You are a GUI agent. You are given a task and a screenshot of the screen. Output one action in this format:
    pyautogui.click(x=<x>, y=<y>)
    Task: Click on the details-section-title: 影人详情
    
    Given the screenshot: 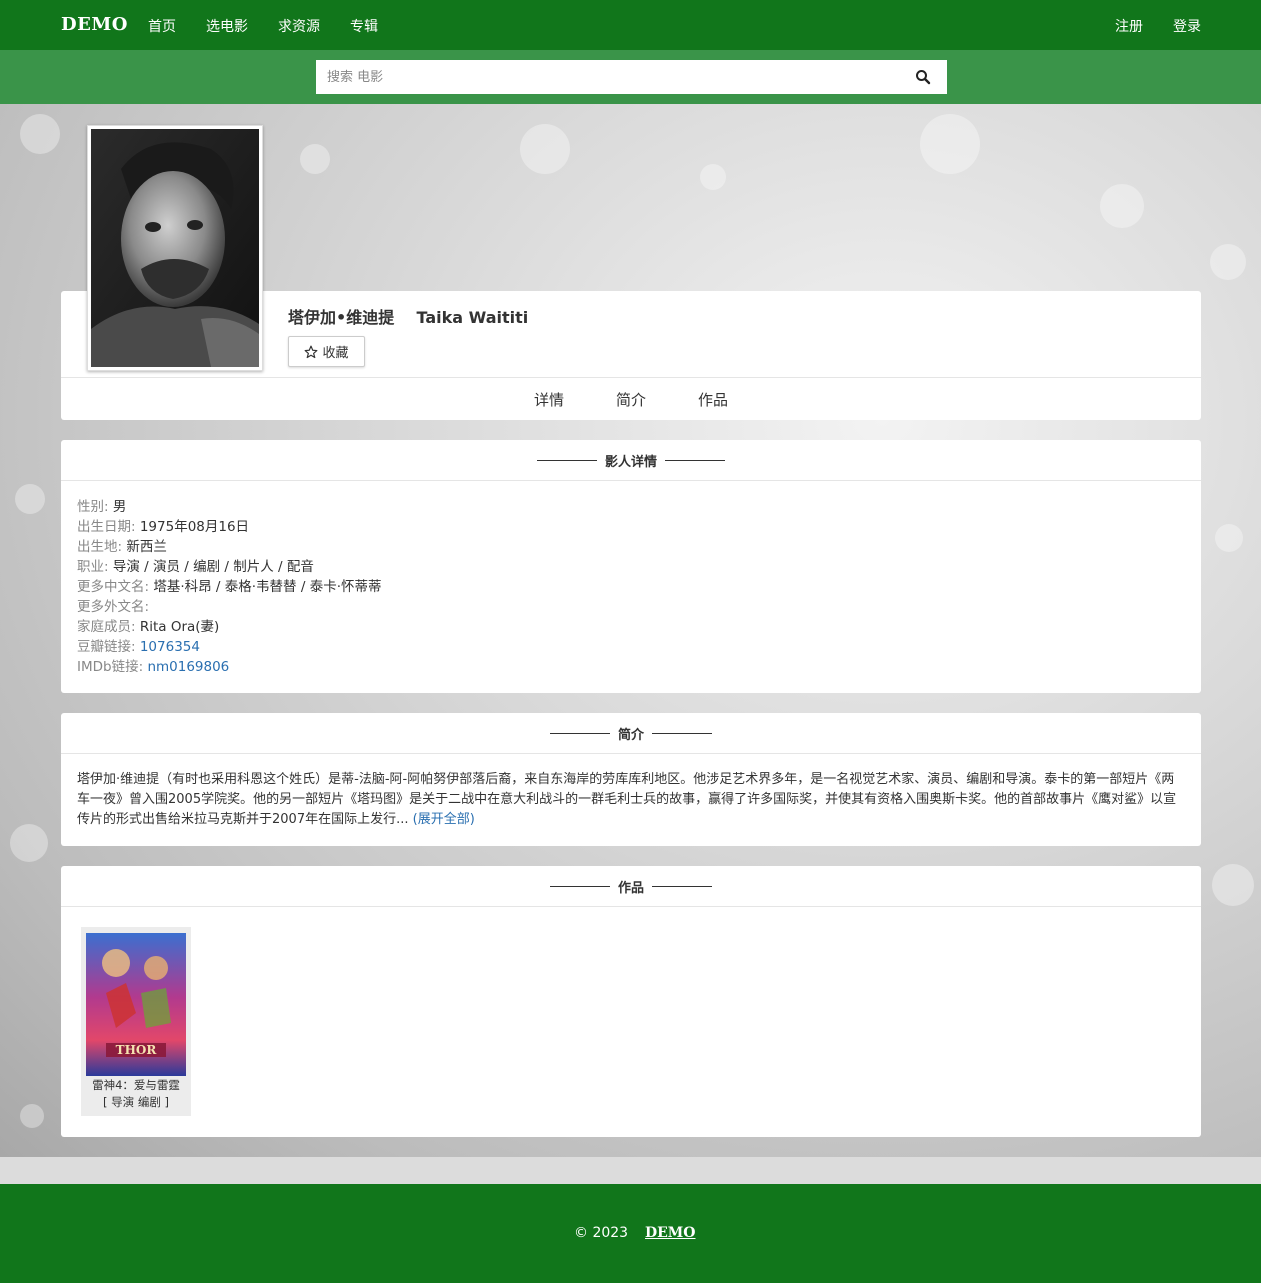 What is the action you would take?
    pyautogui.click(x=631, y=460)
    